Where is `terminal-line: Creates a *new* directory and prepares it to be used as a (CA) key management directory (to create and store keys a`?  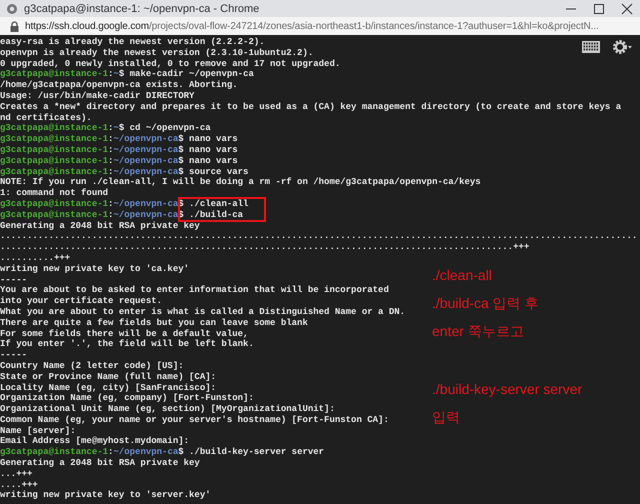
terminal-line: Creates a *new* directory and prepares it to be used as a (CA) key management directory (to create and store keys a is located at coordinates (311, 107).